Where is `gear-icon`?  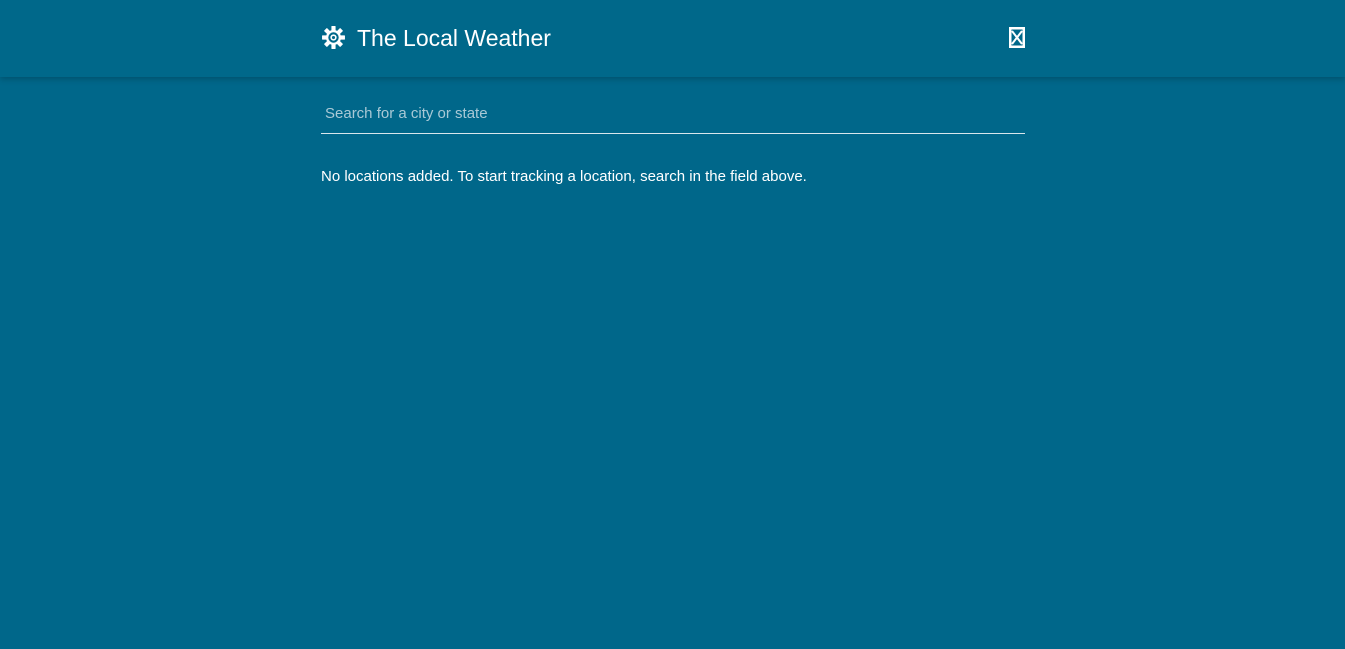
gear-icon is located at coordinates (333, 37).